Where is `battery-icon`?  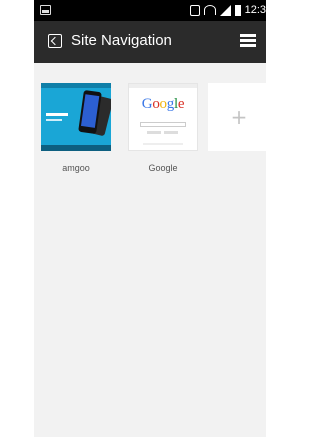
battery-icon is located at coordinates (237, 10).